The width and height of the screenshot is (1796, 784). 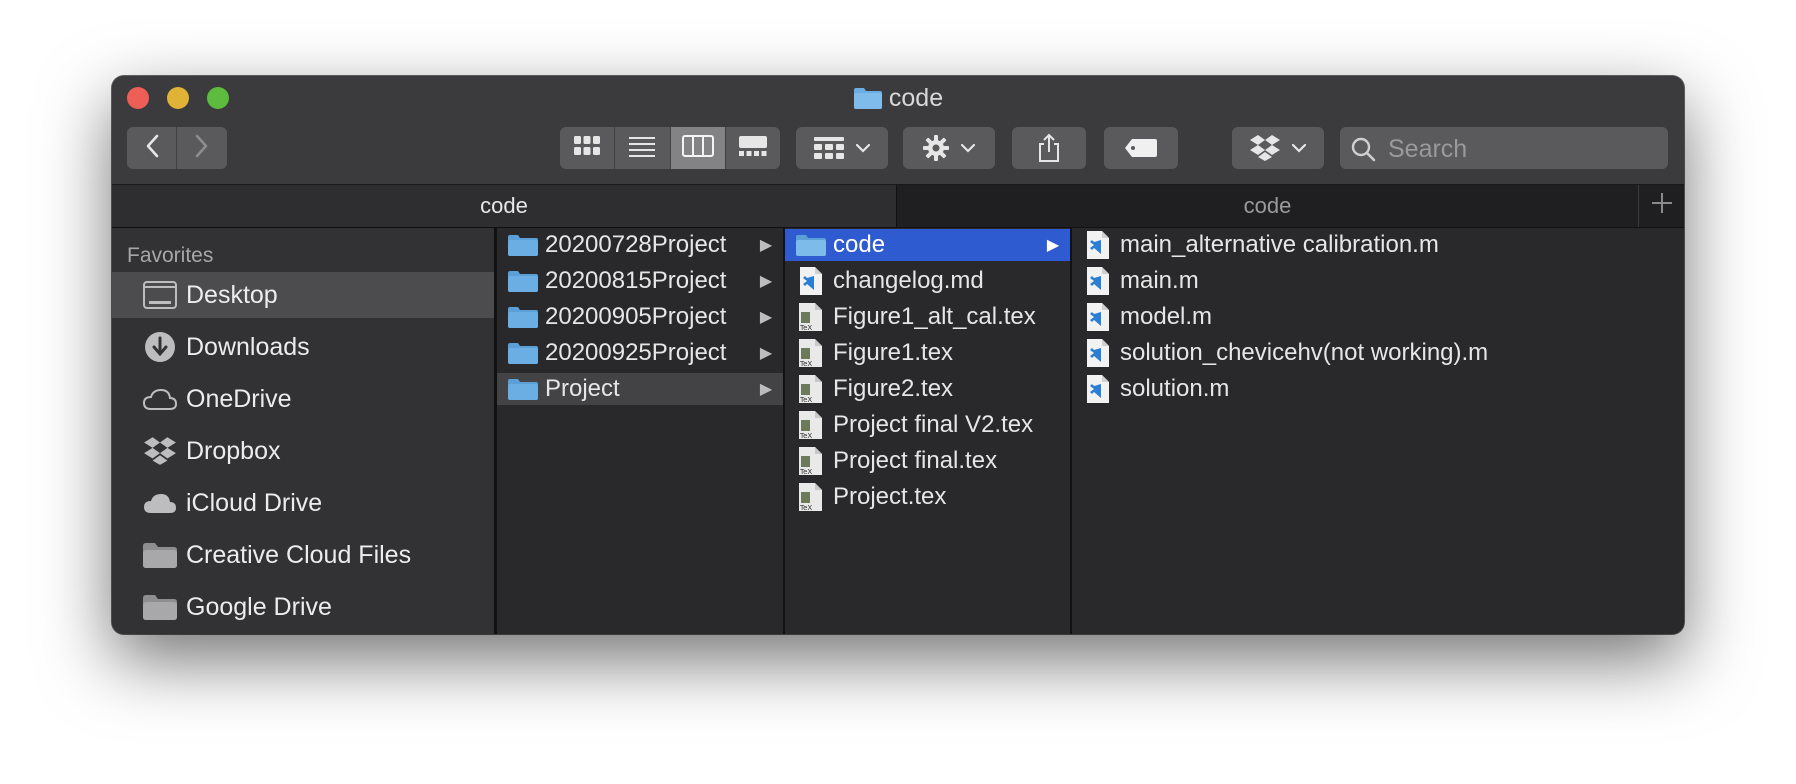 I want to click on window-title: code, so click(x=898, y=100).